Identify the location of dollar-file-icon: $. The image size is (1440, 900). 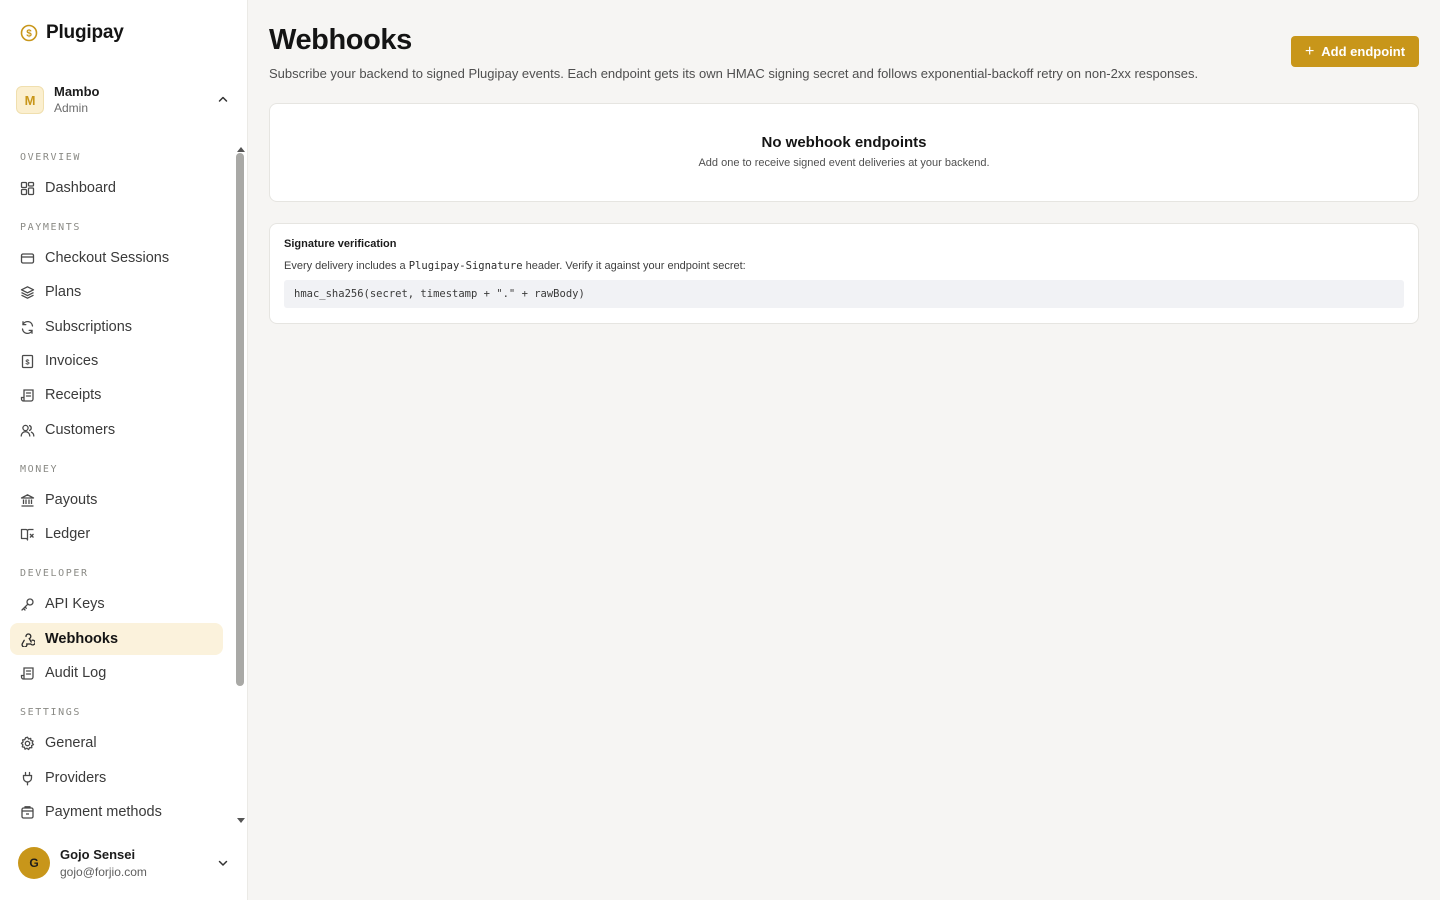
(27, 361).